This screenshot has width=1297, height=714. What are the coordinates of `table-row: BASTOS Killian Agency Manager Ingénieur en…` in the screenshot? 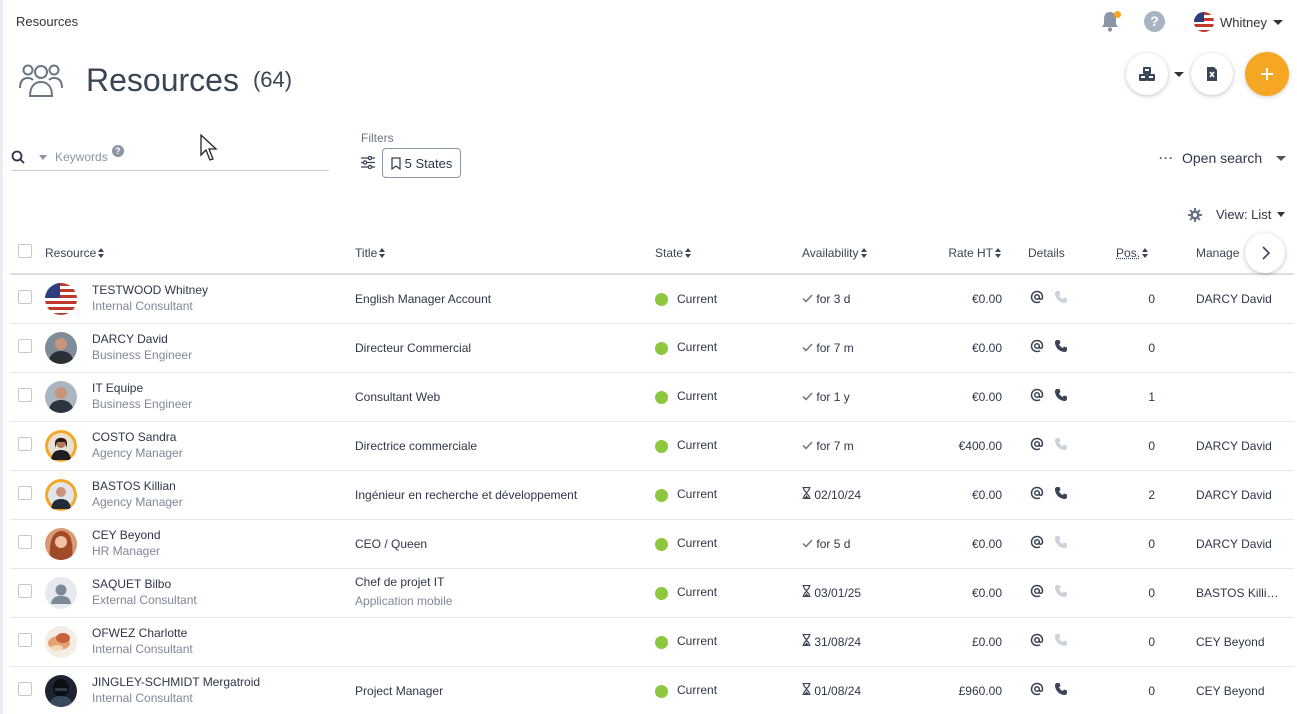 It's located at (652, 494).